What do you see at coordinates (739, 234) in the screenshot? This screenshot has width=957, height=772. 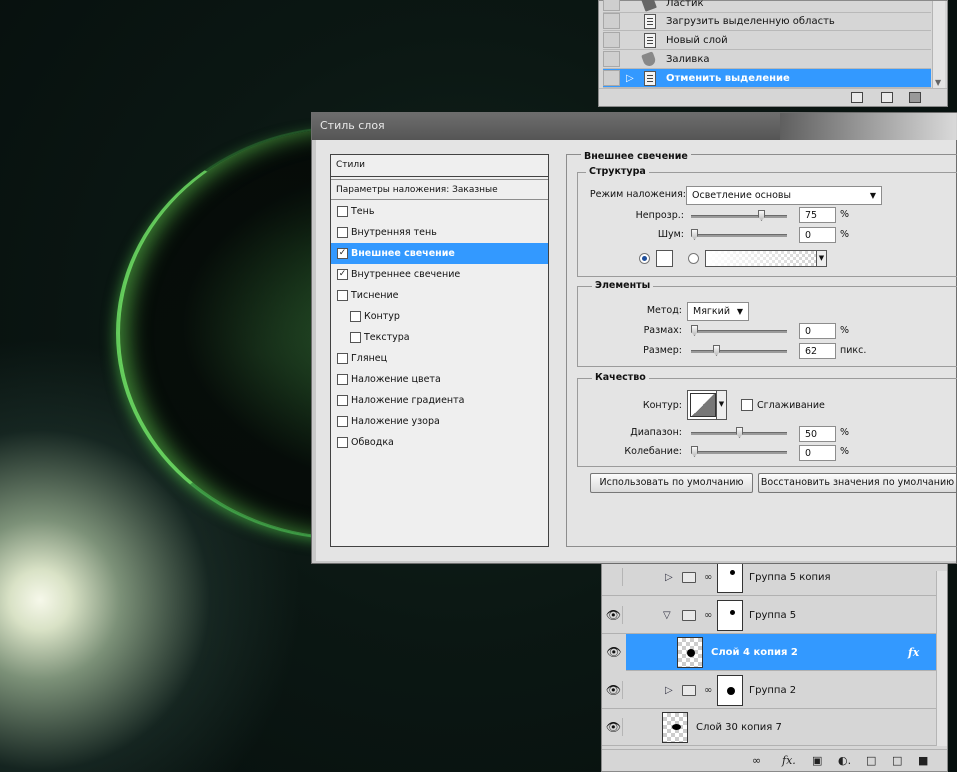 I see `noise-slider` at bounding box center [739, 234].